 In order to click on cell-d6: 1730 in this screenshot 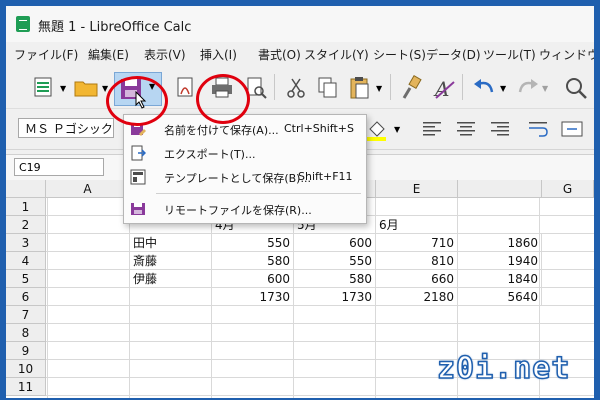, I will do `click(335, 297)`.